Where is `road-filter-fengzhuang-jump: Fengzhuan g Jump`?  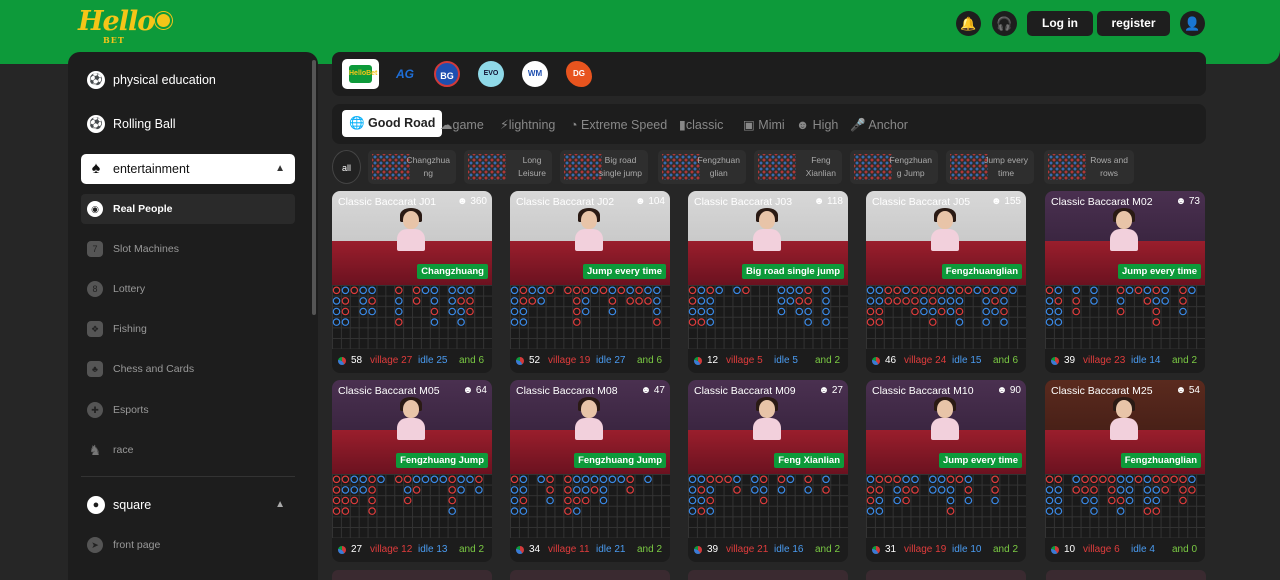 road-filter-fengzhuang-jump: Fengzhuan g Jump is located at coordinates (894, 167).